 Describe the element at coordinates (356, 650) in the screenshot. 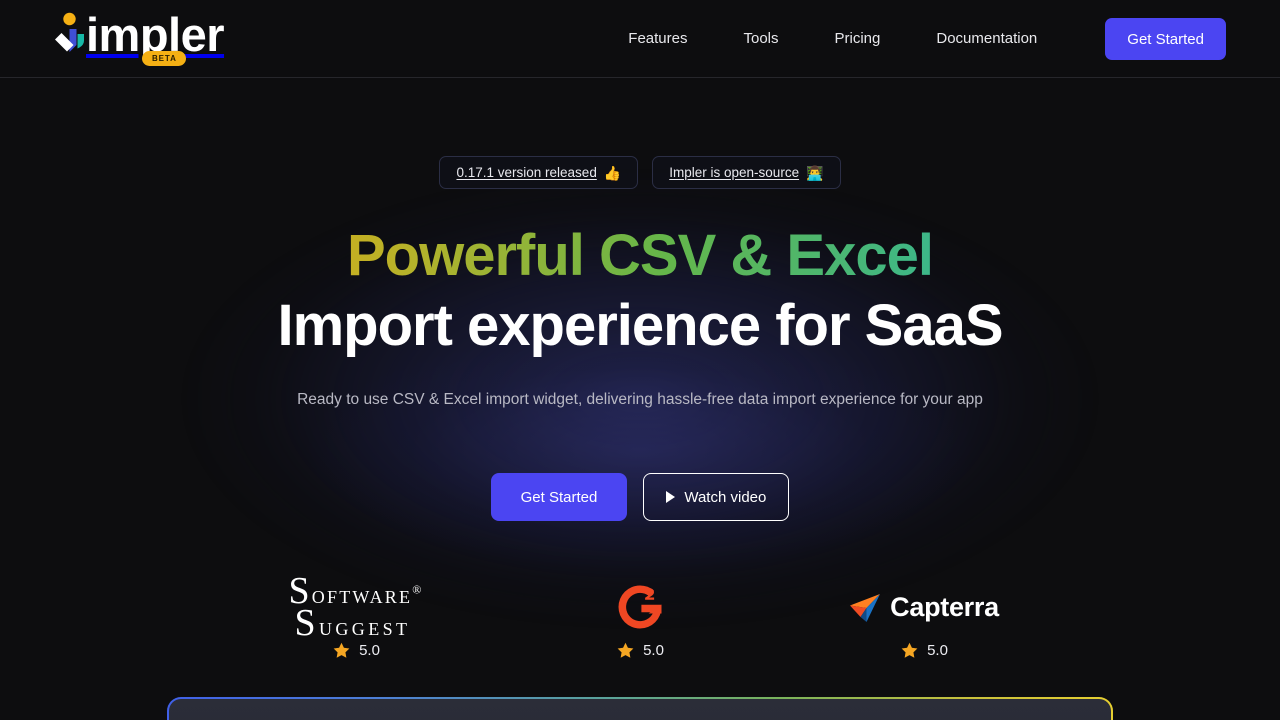

I see `softwaresuggest-rating: 5.0` at that location.